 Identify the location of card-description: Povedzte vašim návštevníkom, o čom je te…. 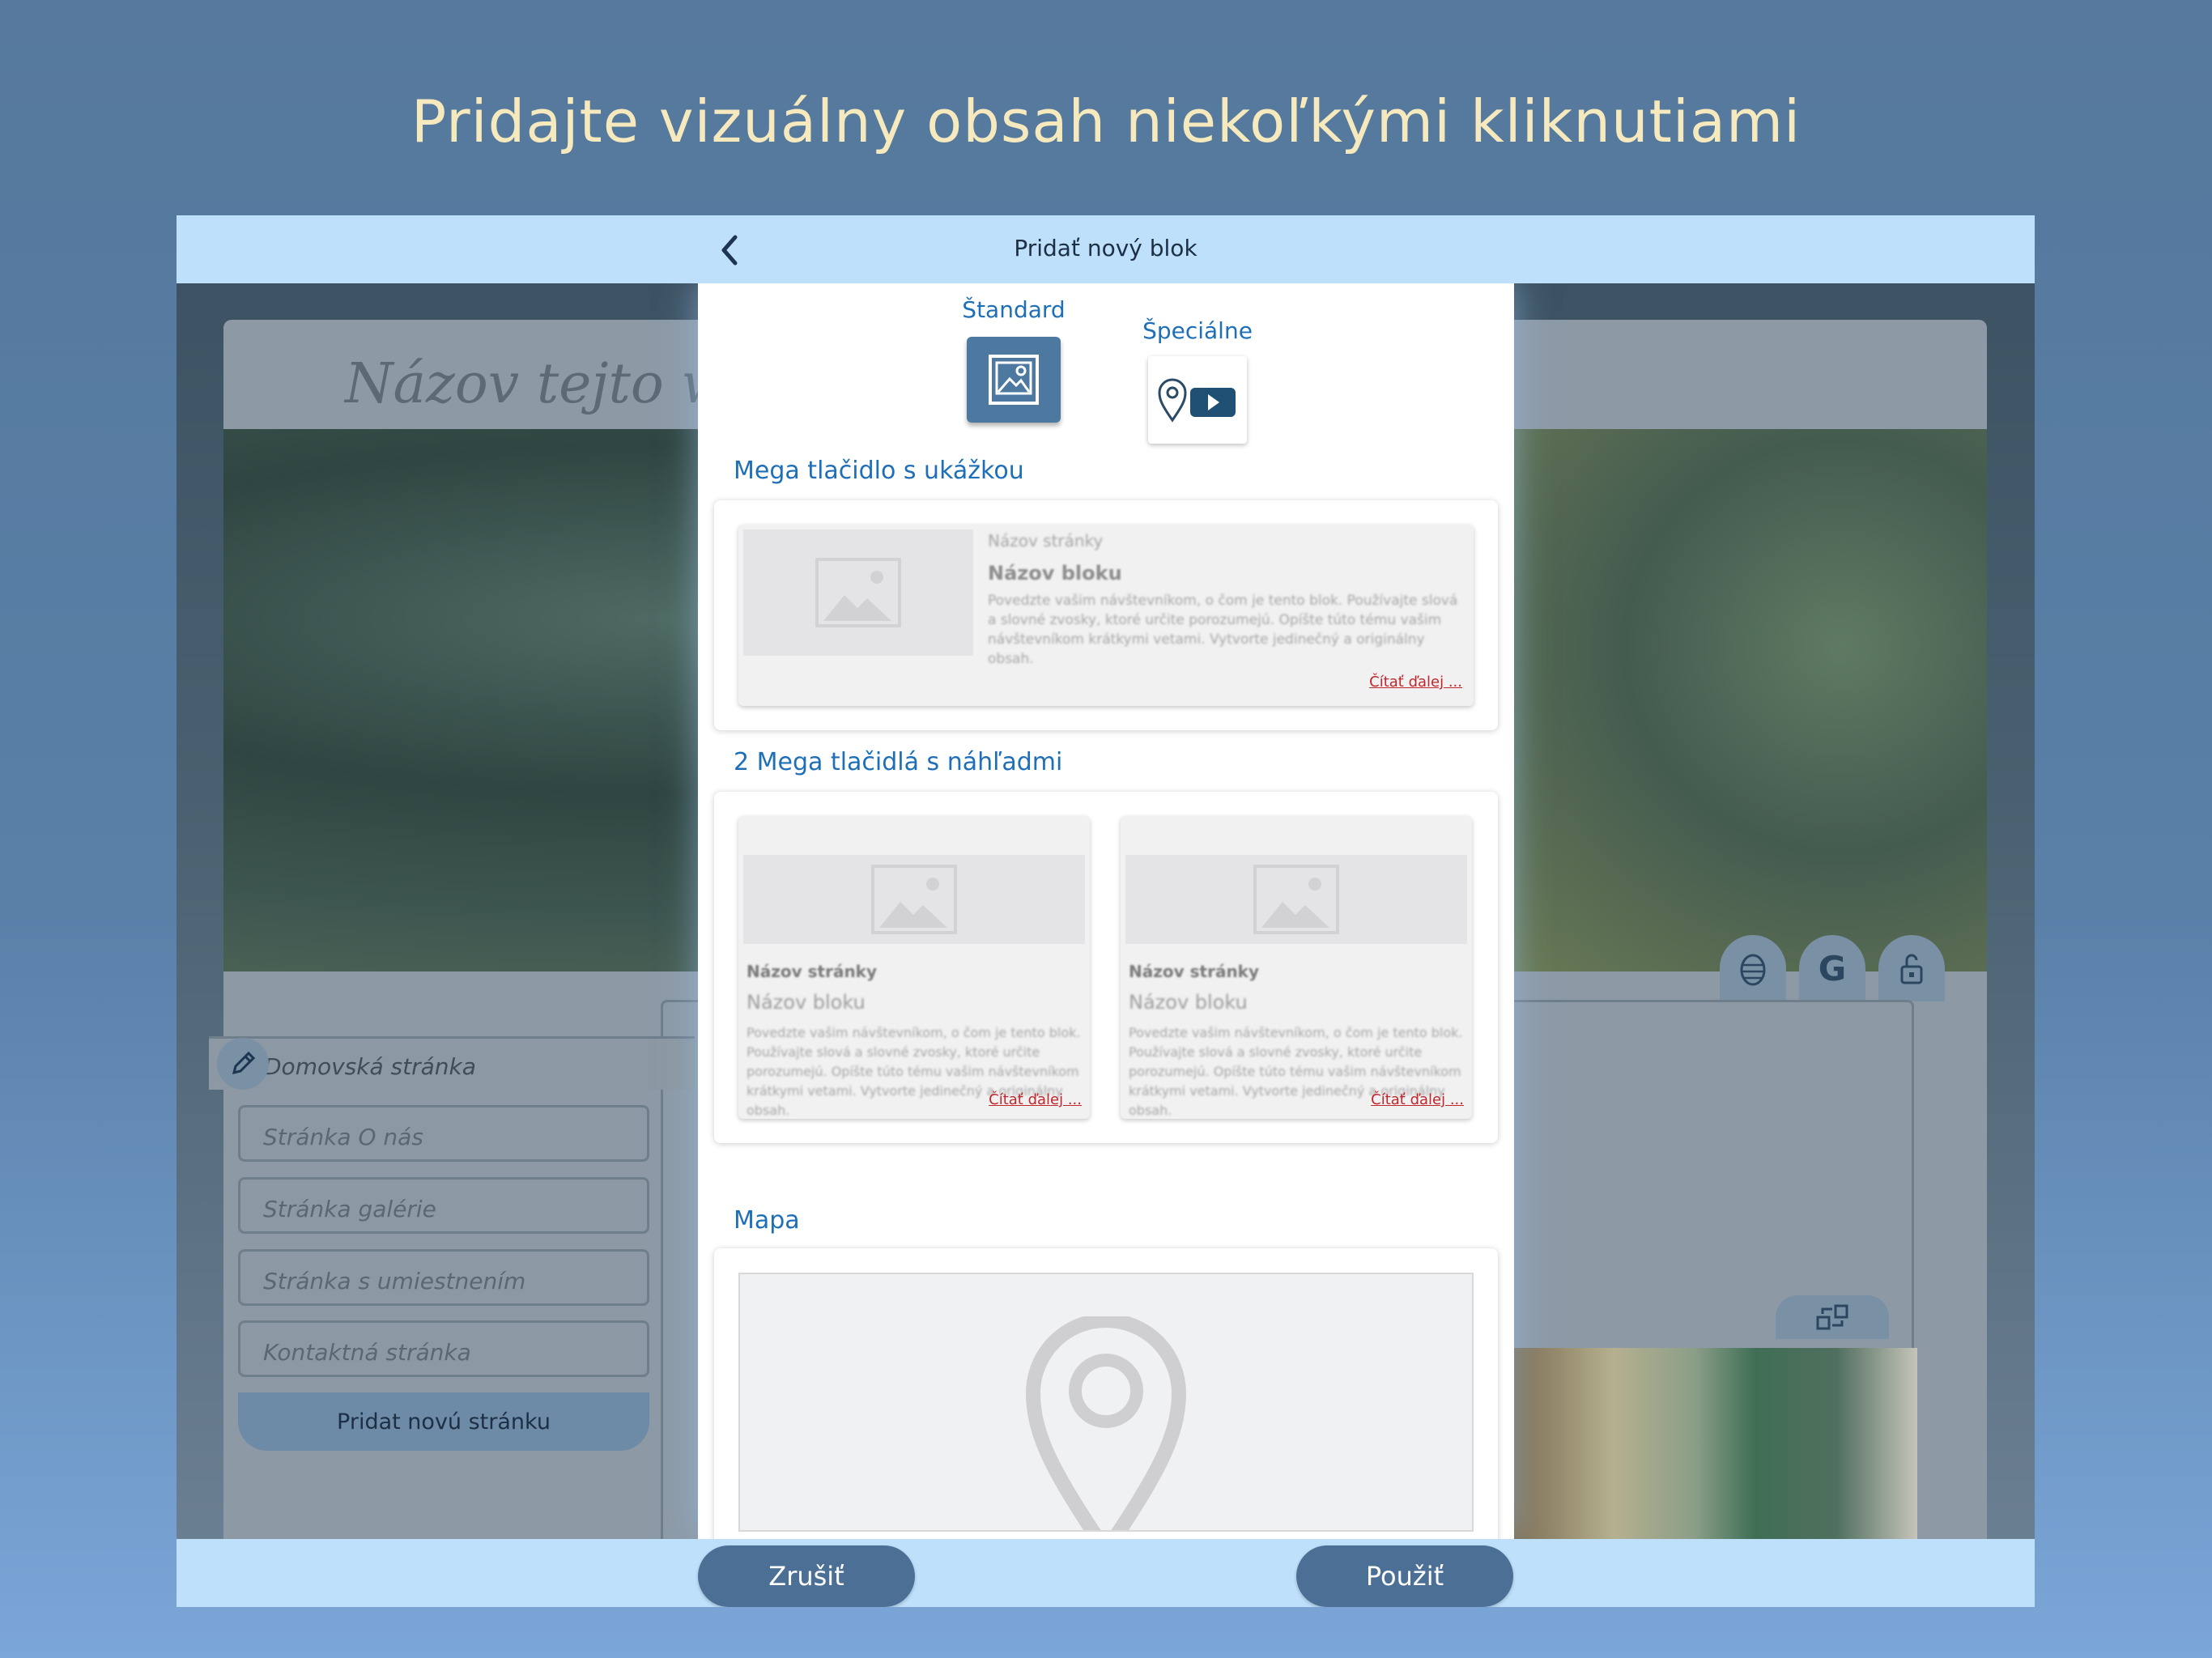
(1223, 630).